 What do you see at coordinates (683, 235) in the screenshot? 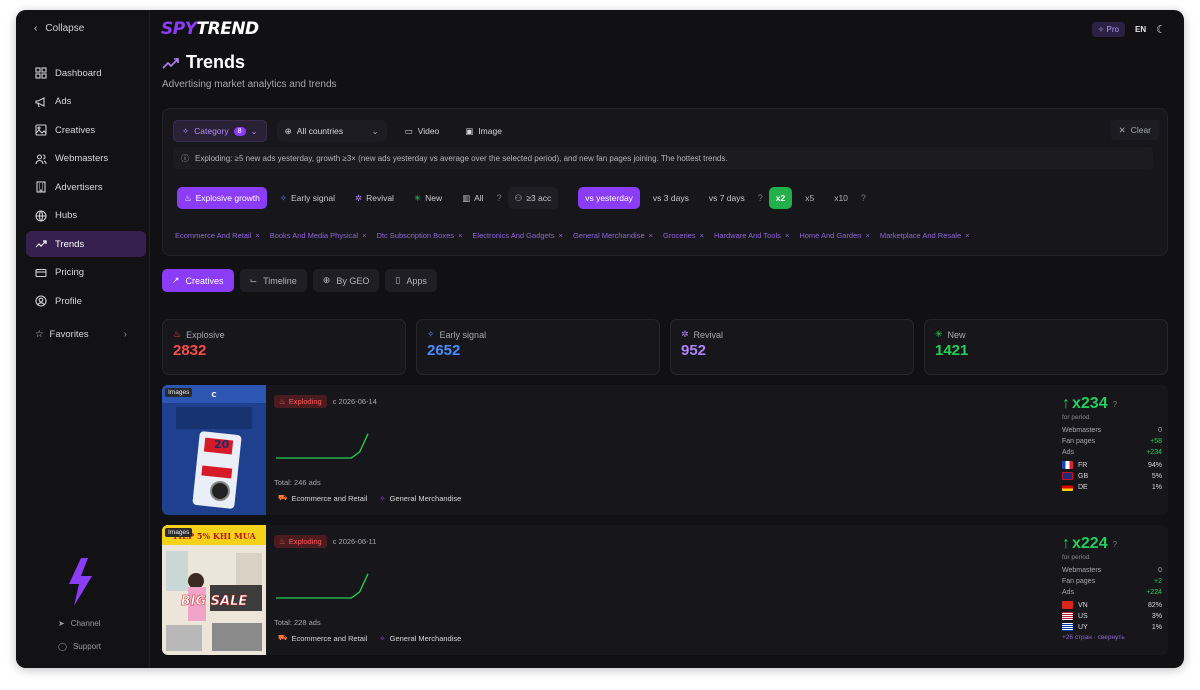
I see `category-tag: Groceries ×` at bounding box center [683, 235].